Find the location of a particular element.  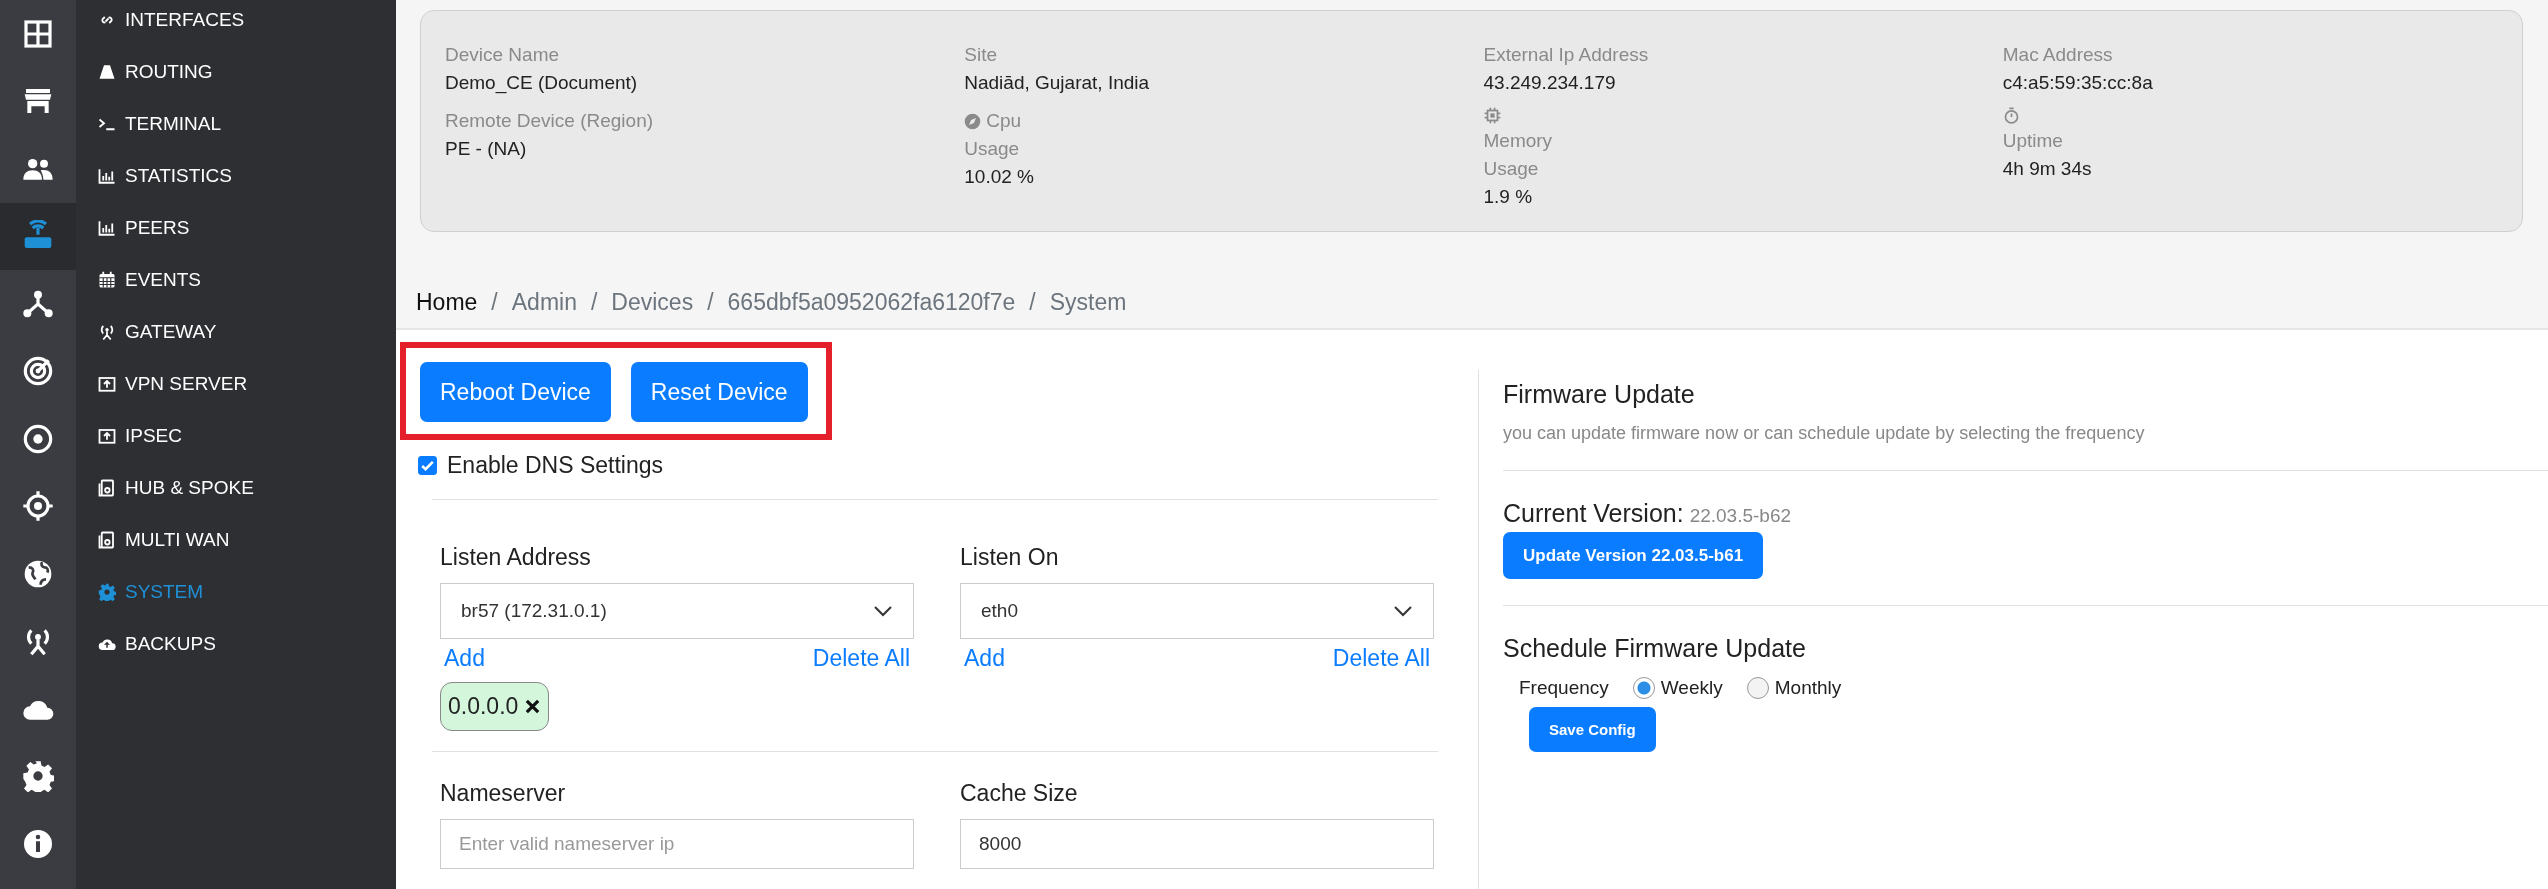

info-label: External Ip Address is located at coordinates (1566, 55).